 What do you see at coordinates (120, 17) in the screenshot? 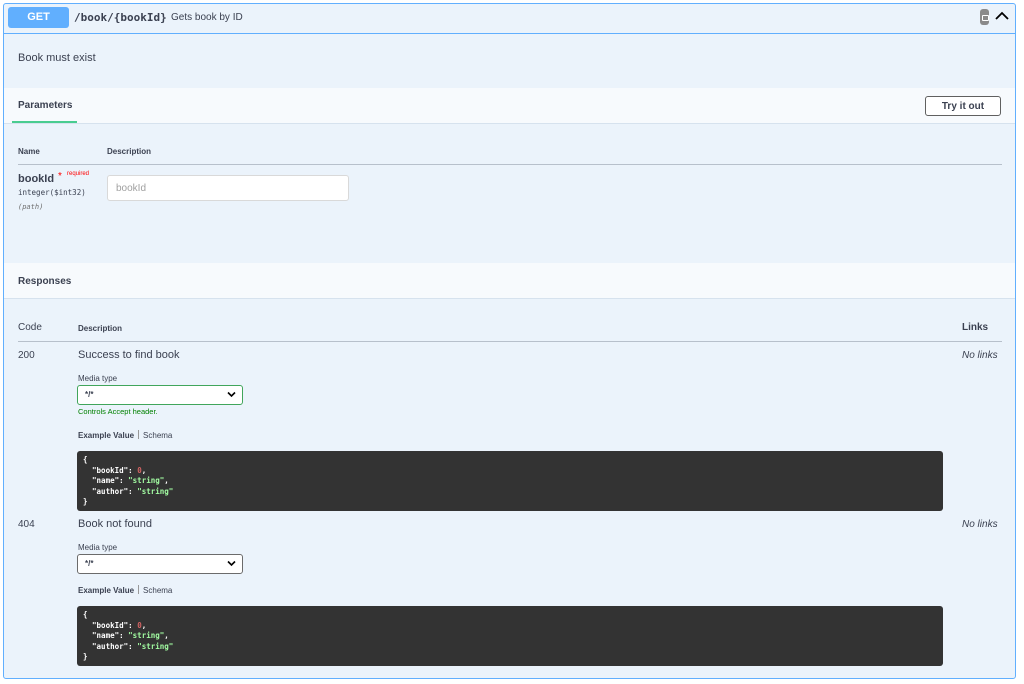
I see `operation-path: /book/{bookId}` at bounding box center [120, 17].